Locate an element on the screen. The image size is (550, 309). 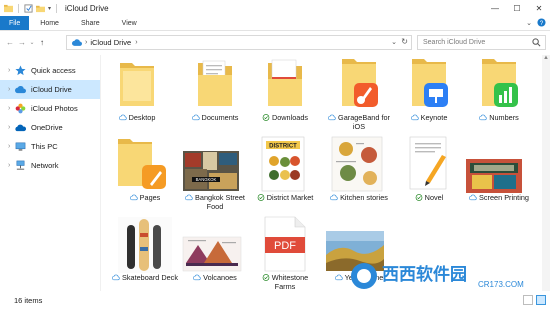
details-view-icon is located at coordinates (528, 300).